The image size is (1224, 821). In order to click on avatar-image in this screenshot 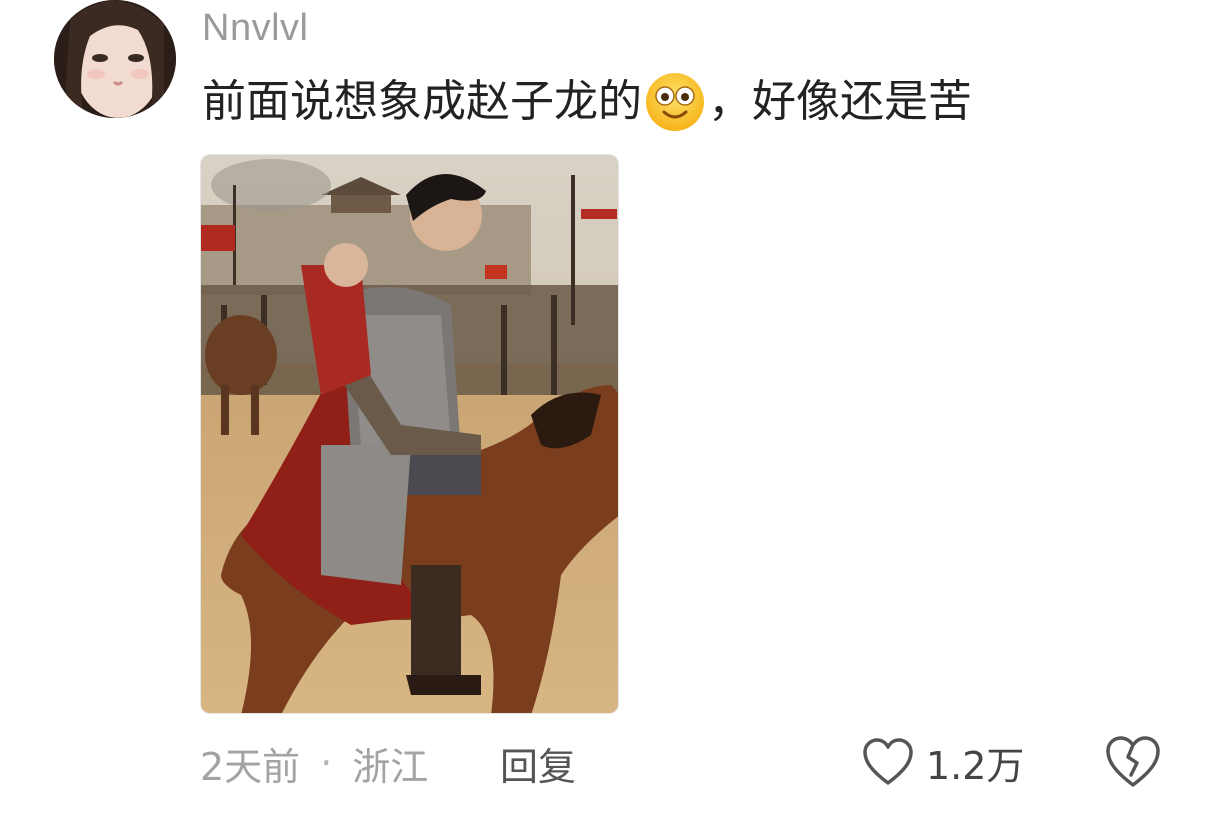, I will do `click(115, 59)`.